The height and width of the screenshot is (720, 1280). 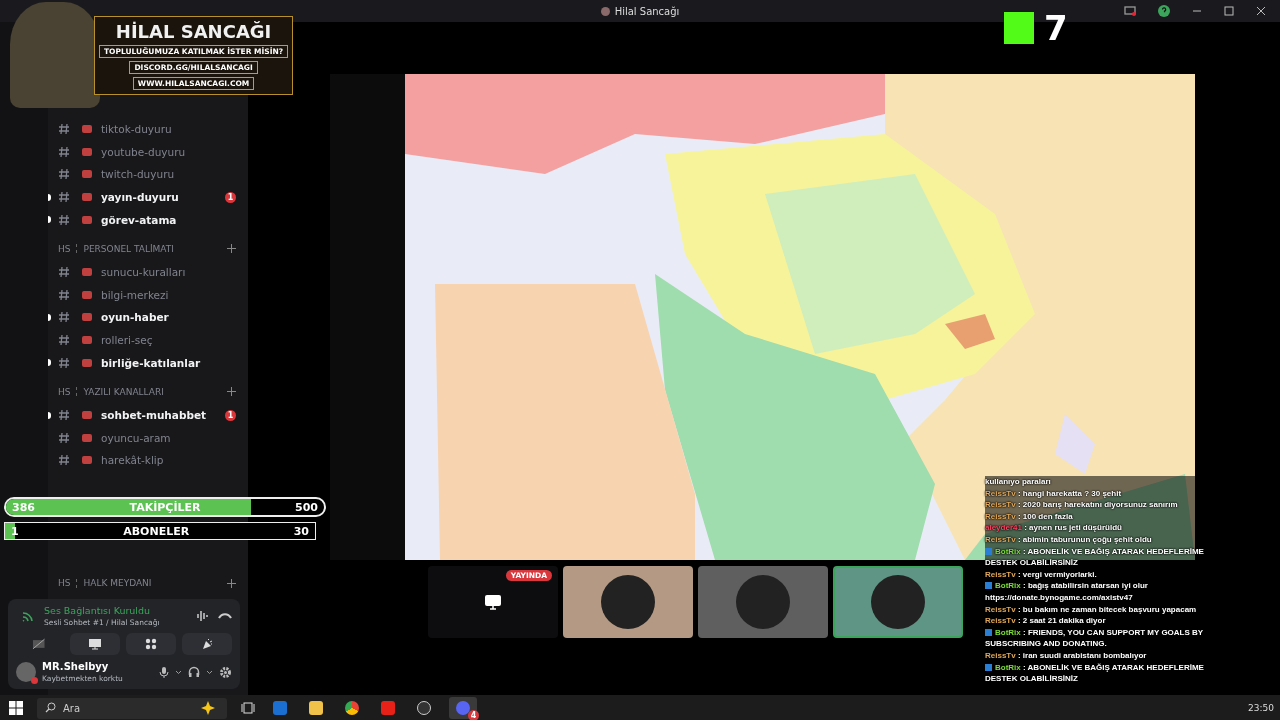 I want to click on settings-icon, so click(x=225, y=672).